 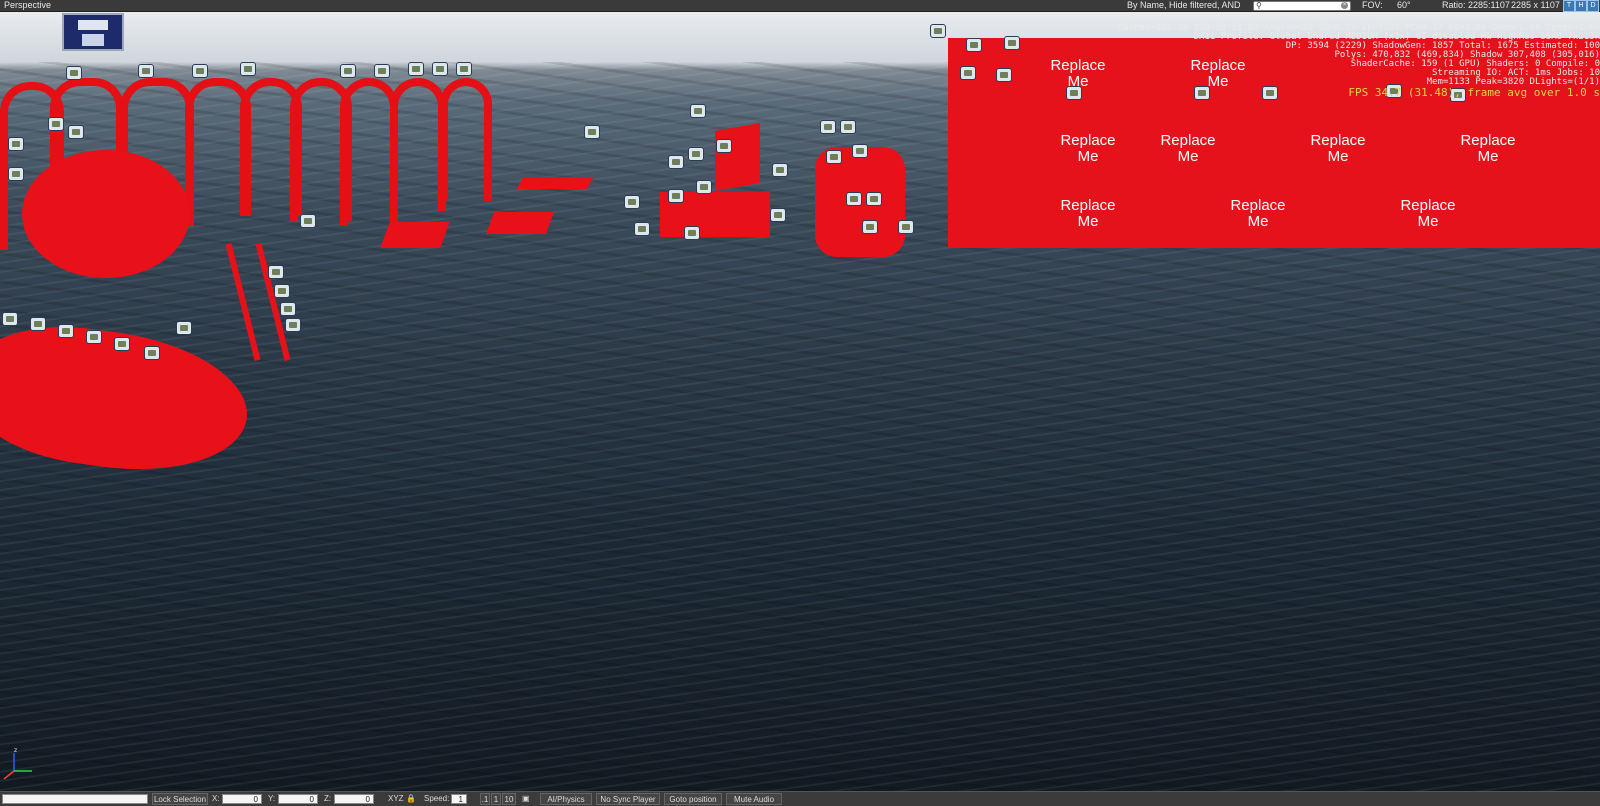 I want to click on clear-search-icon: ×, so click(x=1344, y=5).